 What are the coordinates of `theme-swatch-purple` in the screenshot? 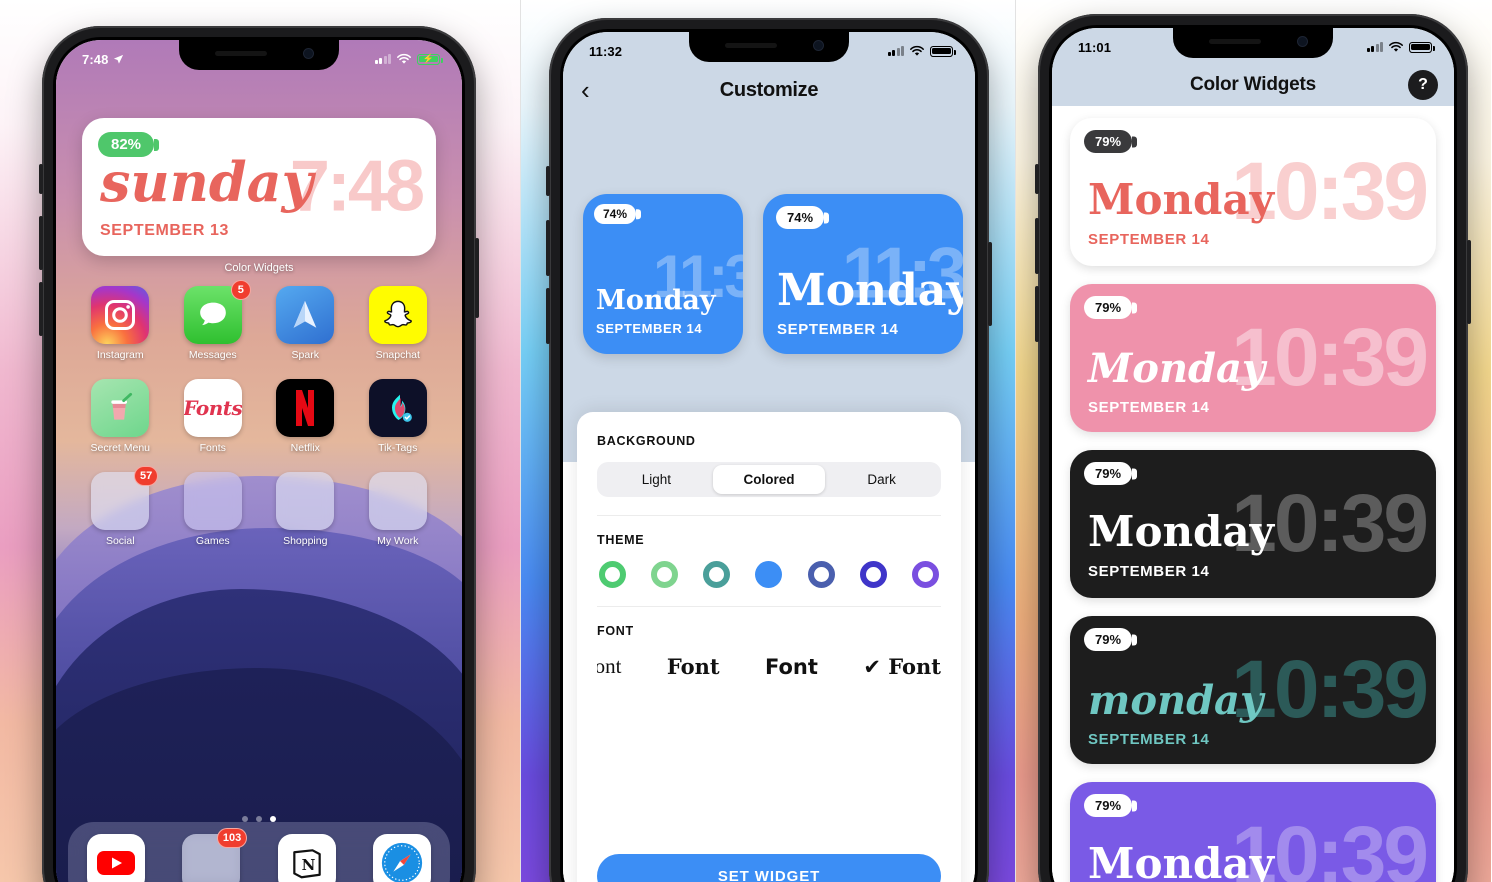 It's located at (925, 574).